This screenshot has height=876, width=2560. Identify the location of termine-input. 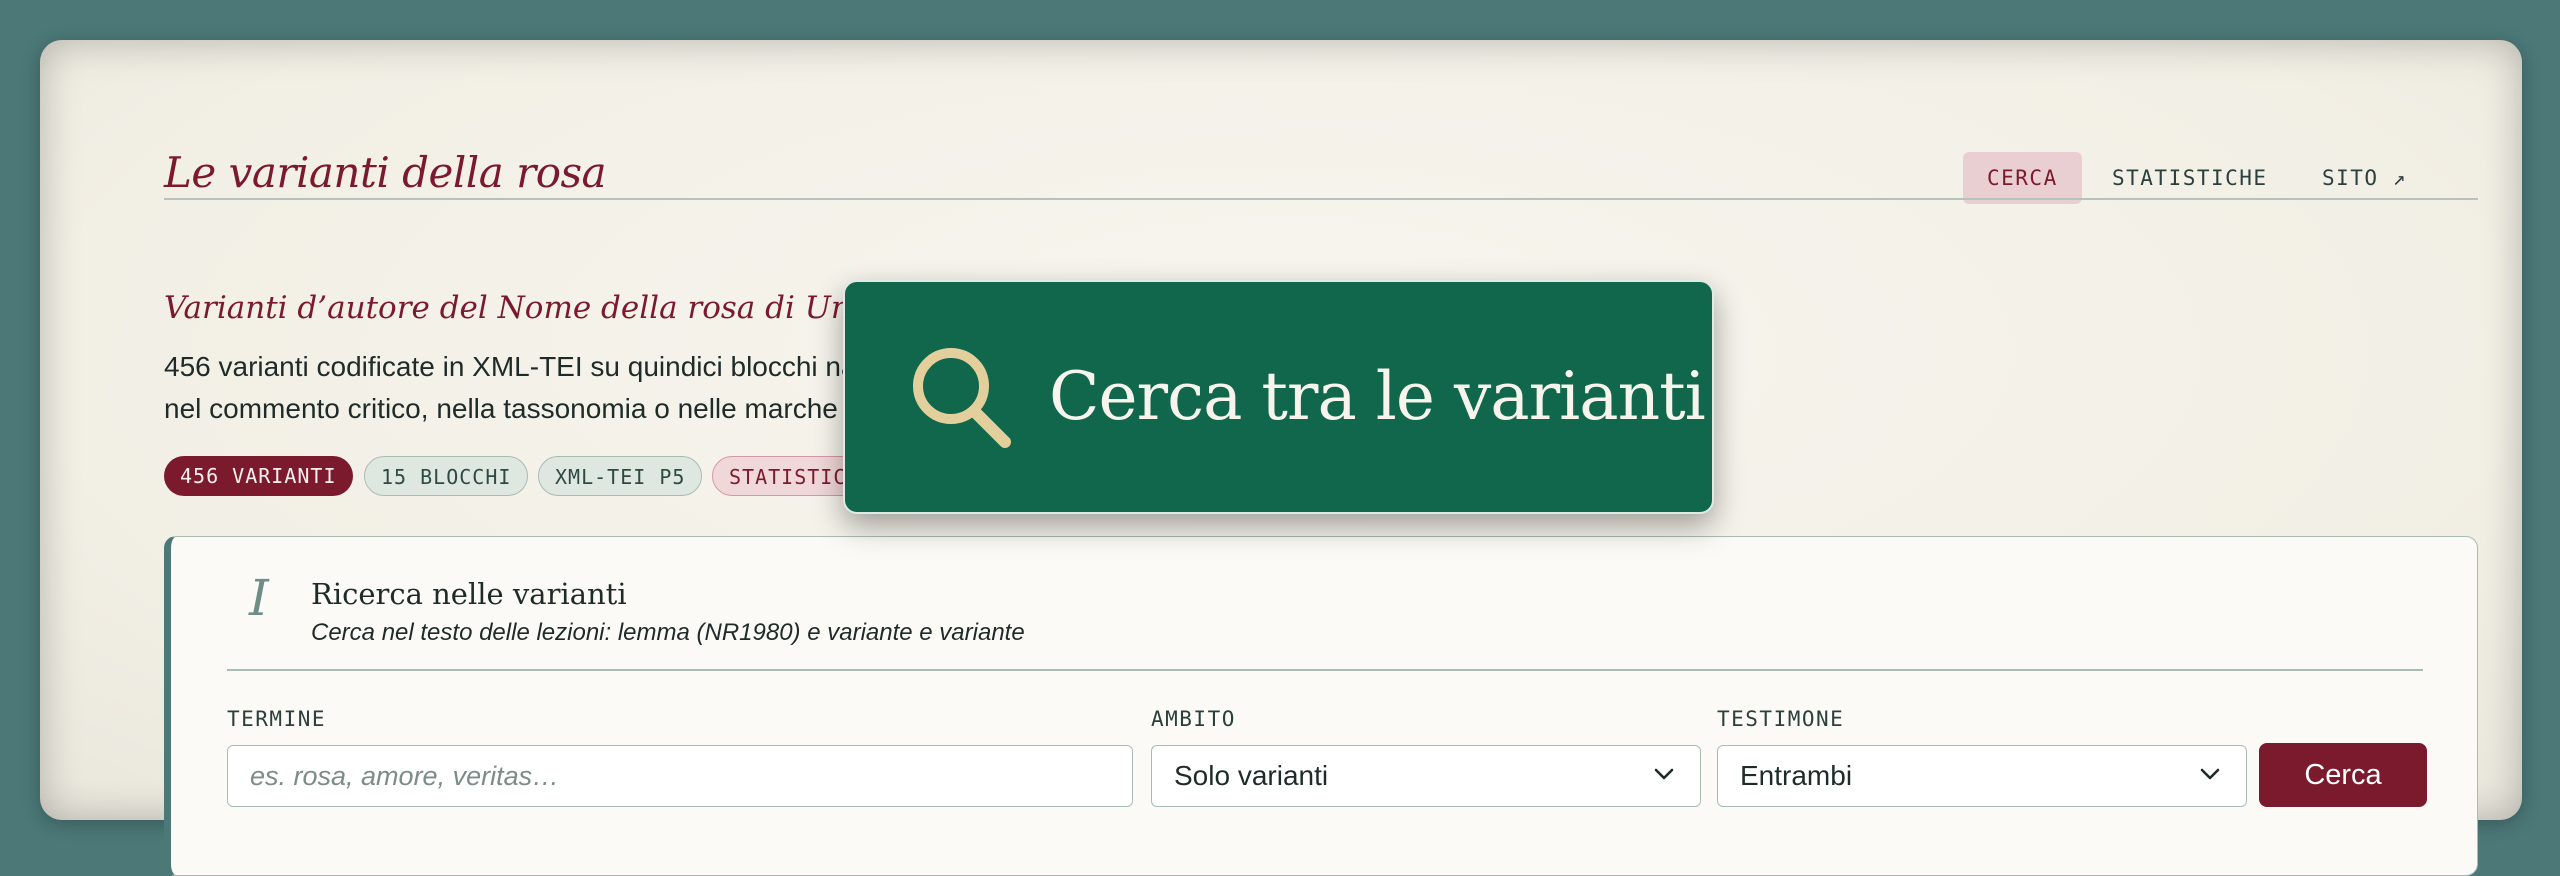
(680, 776).